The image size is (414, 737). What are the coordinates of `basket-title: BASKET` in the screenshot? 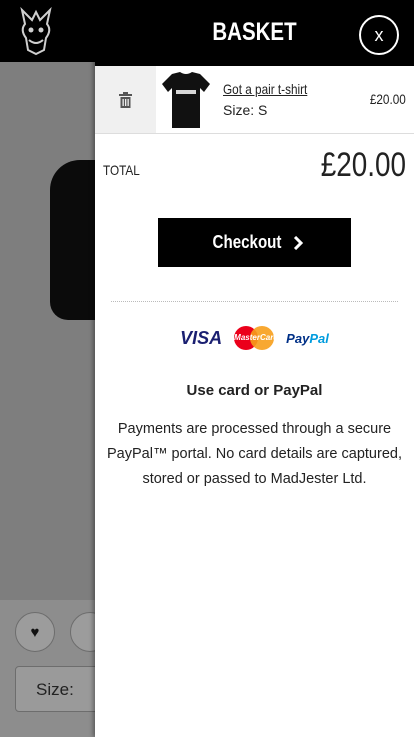 It's located at (254, 32).